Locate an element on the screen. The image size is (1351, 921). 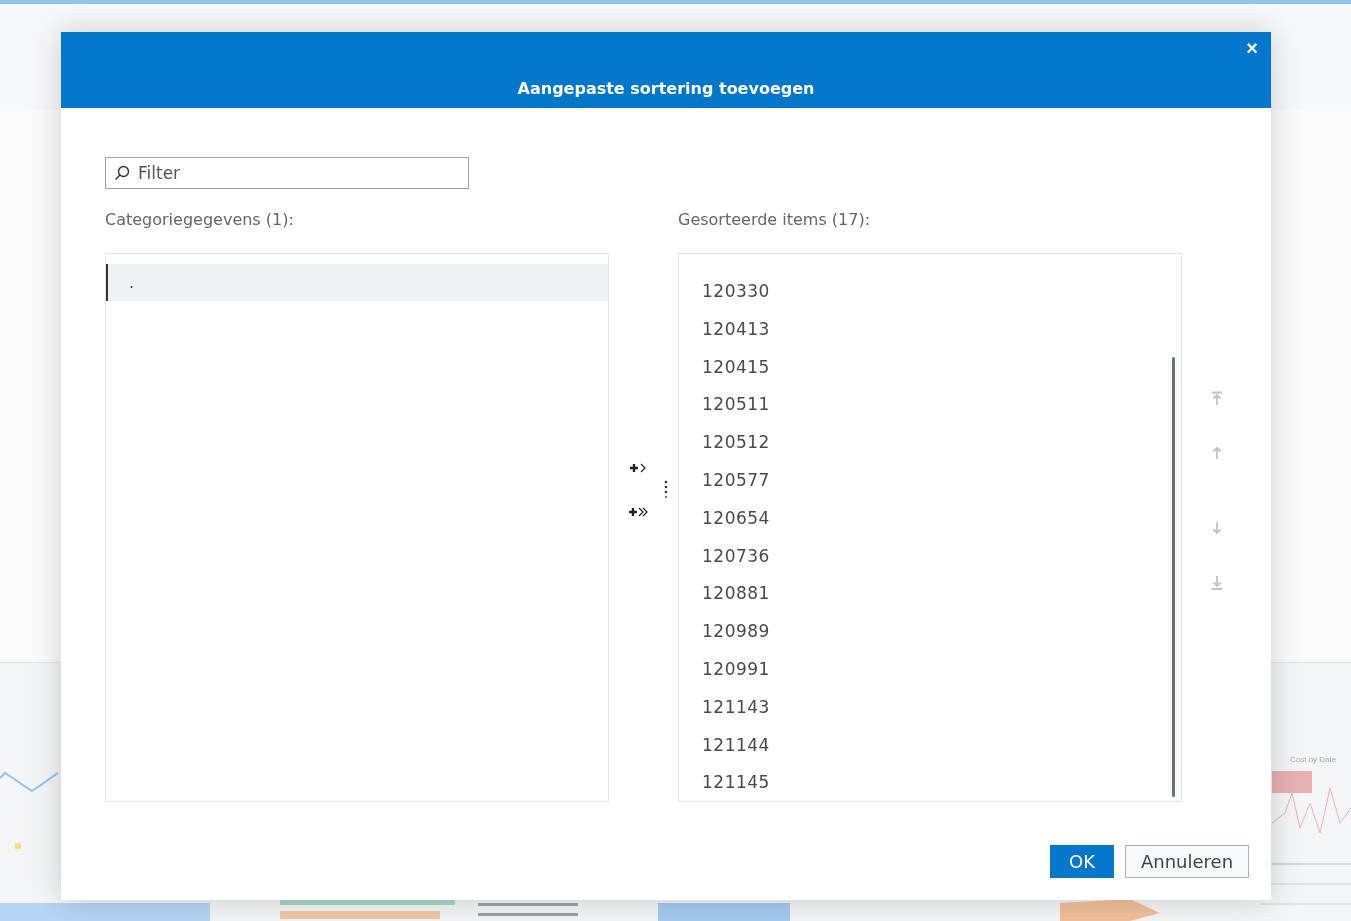
list-item: 121145 is located at coordinates (750, 783).